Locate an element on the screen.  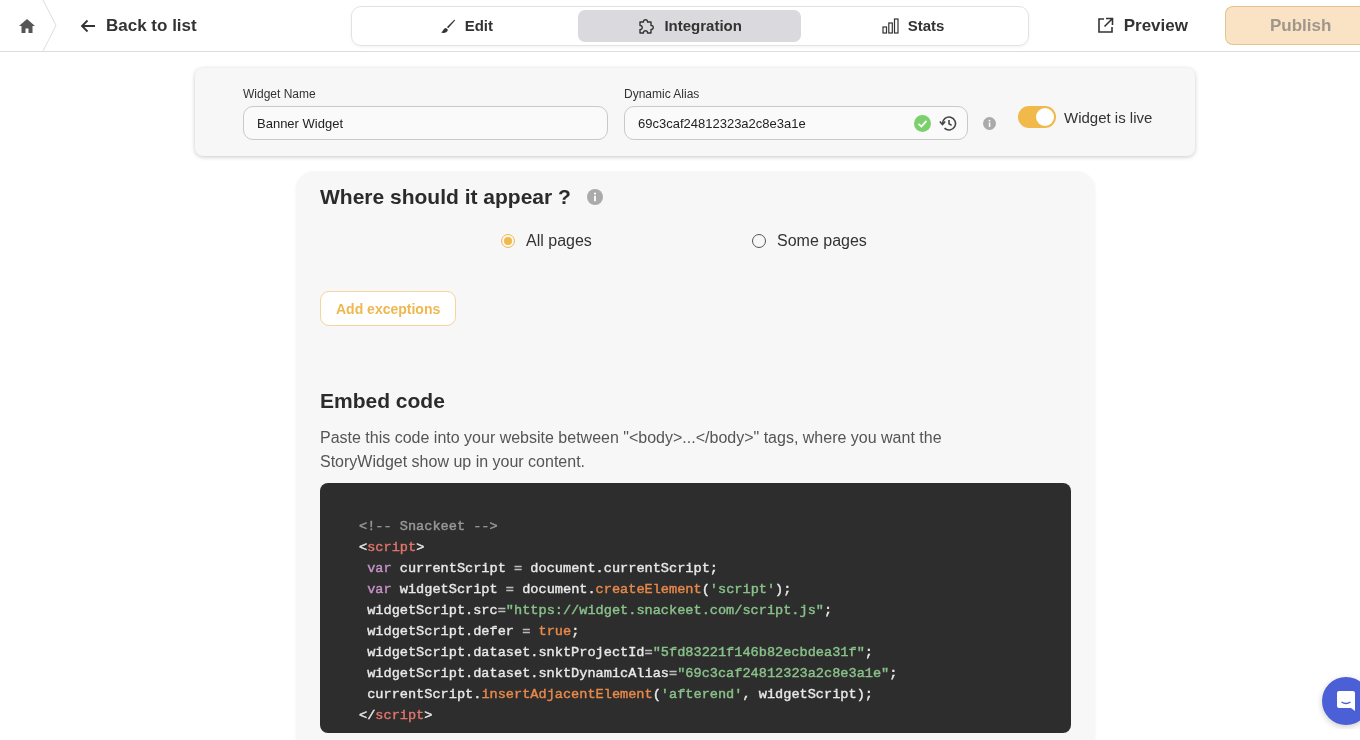
code-line: currentScript.insertAdjacentElement('afterend', widgetScript); is located at coordinates (619, 695).